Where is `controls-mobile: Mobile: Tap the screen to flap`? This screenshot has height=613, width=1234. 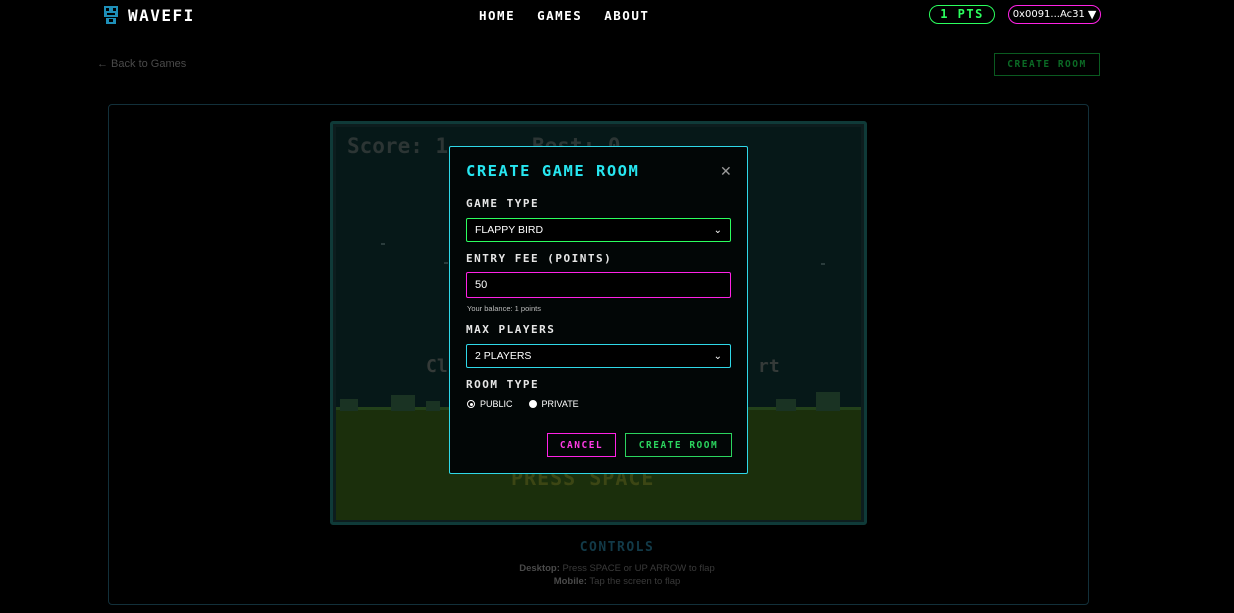
controls-mobile: Mobile: Tap the screen to flap is located at coordinates (617, 581).